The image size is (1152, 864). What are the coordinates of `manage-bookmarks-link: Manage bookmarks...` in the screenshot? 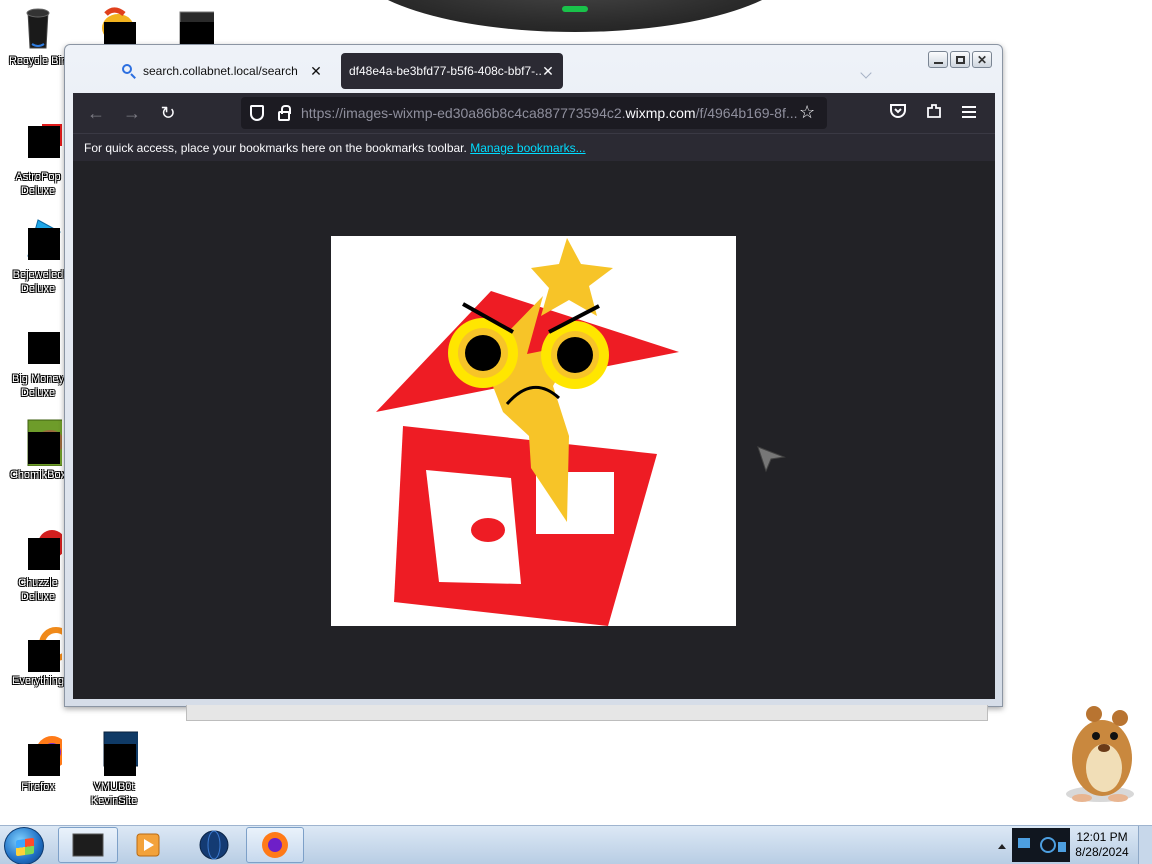 It's located at (527, 148).